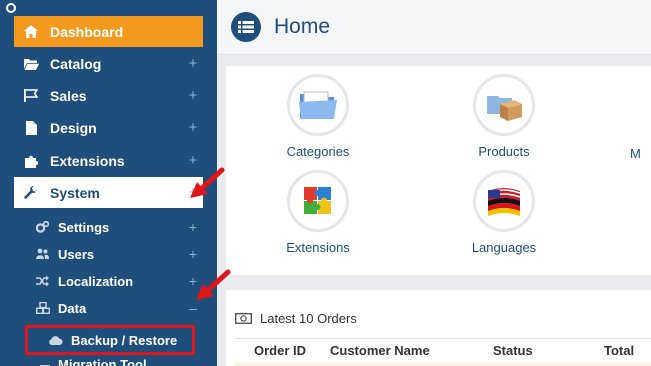 The image size is (651, 366). I want to click on page-header: Home, so click(434, 27).